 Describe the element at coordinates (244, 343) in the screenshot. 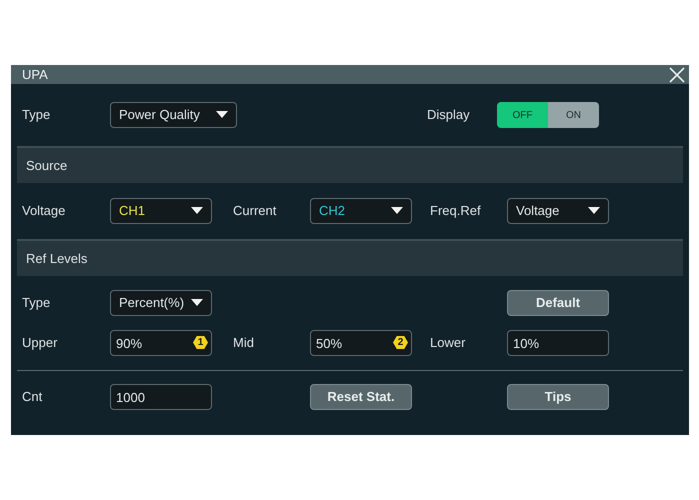

I see `field-label: Mid` at that location.